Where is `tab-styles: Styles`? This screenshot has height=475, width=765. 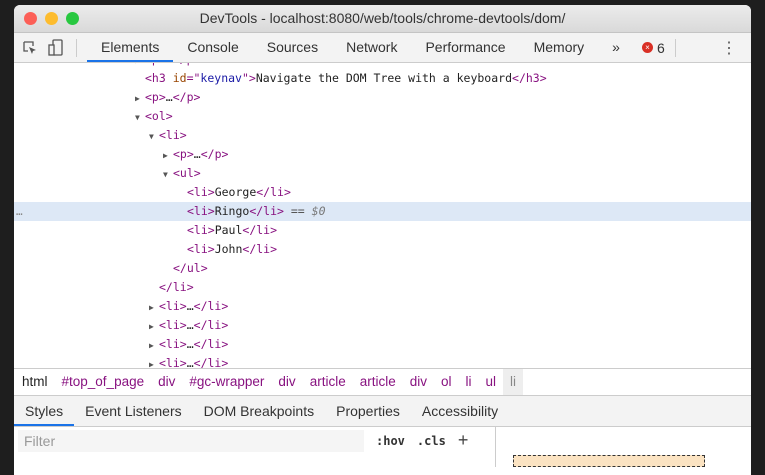 tab-styles: Styles is located at coordinates (44, 411).